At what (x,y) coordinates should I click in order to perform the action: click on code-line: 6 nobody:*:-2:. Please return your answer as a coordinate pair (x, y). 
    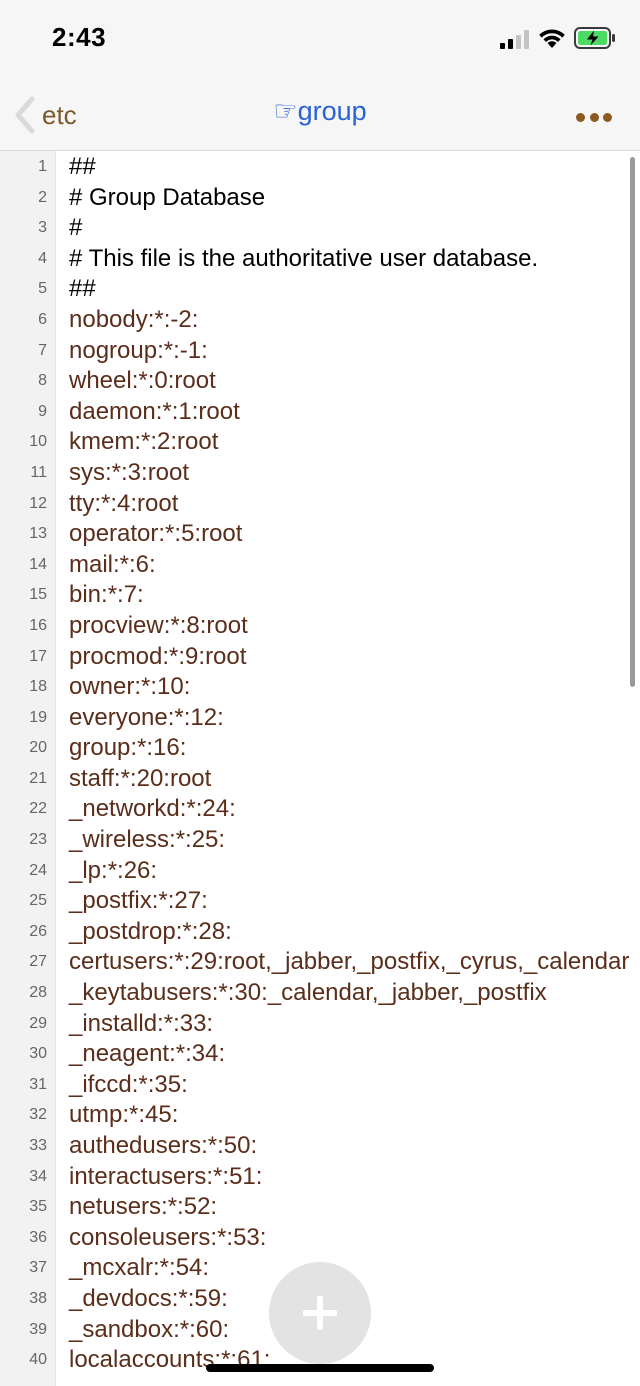
    Looking at the image, I should click on (320, 320).